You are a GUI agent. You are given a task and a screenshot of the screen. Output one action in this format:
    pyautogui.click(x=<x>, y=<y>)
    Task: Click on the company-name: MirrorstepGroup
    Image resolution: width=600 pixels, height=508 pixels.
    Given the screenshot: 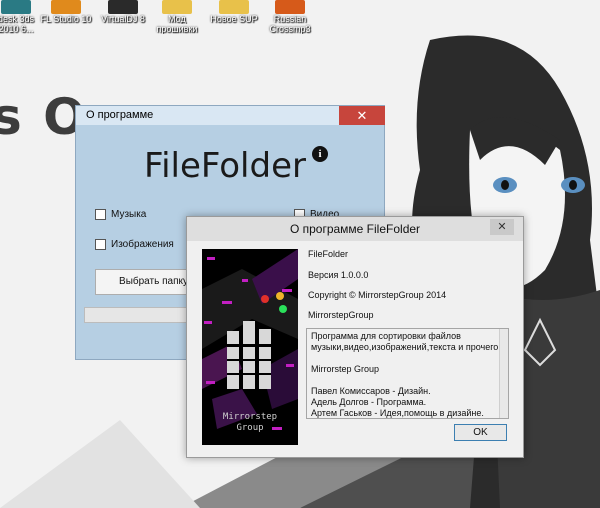 What is the action you would take?
    pyautogui.click(x=341, y=315)
    